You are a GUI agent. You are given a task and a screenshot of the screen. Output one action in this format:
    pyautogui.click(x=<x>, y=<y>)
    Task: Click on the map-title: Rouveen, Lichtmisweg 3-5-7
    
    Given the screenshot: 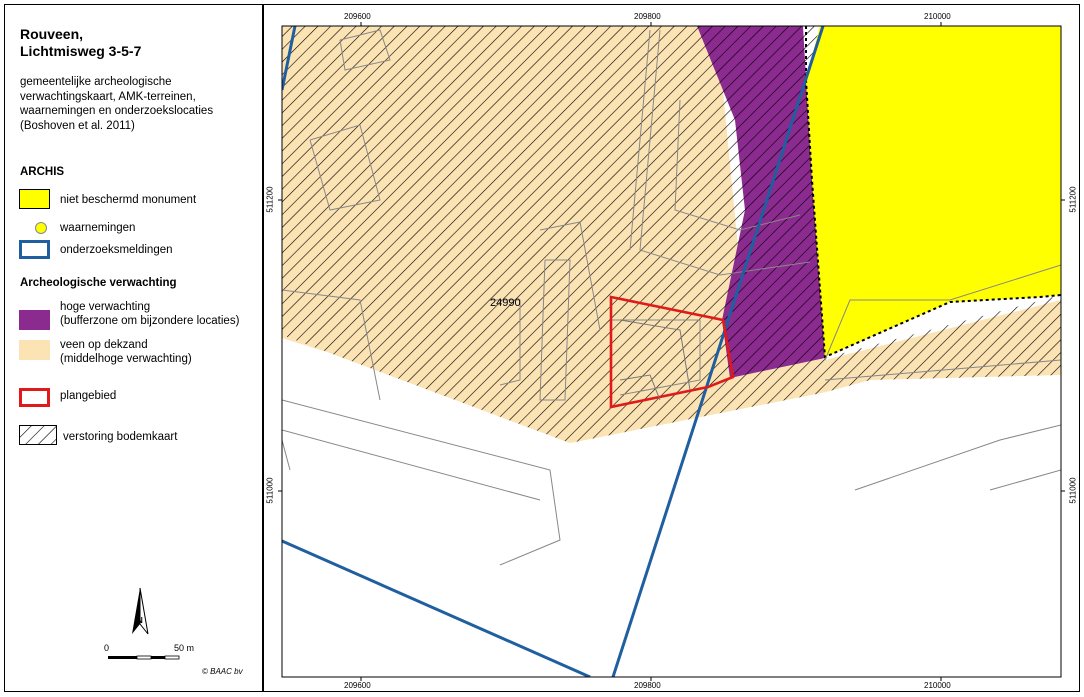 What is the action you would take?
    pyautogui.click(x=81, y=42)
    